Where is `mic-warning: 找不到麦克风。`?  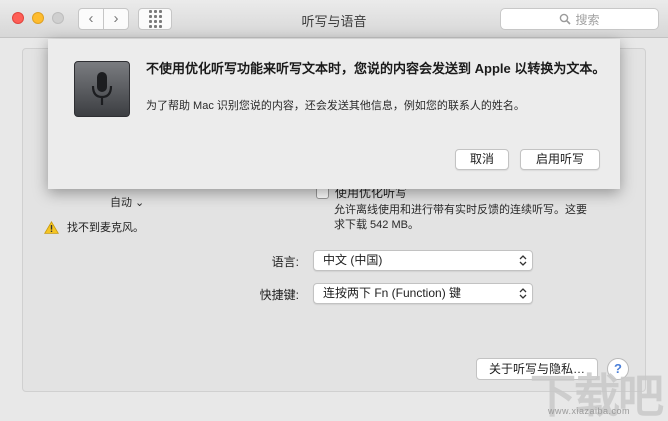 mic-warning: 找不到麦克风。 is located at coordinates (94, 227).